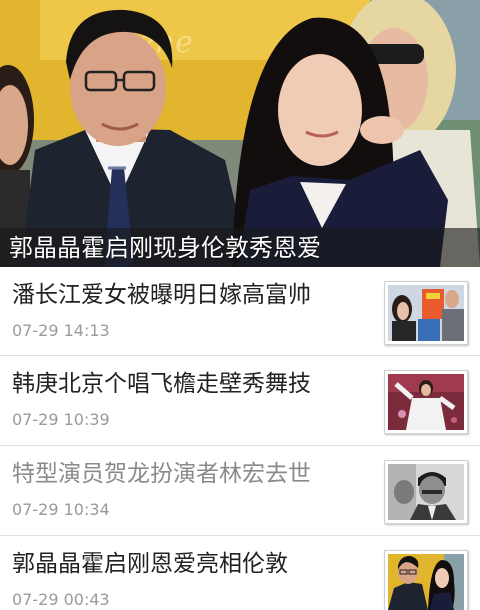 The height and width of the screenshot is (610, 480). I want to click on news-time: 07-29 14:13, so click(61, 330).